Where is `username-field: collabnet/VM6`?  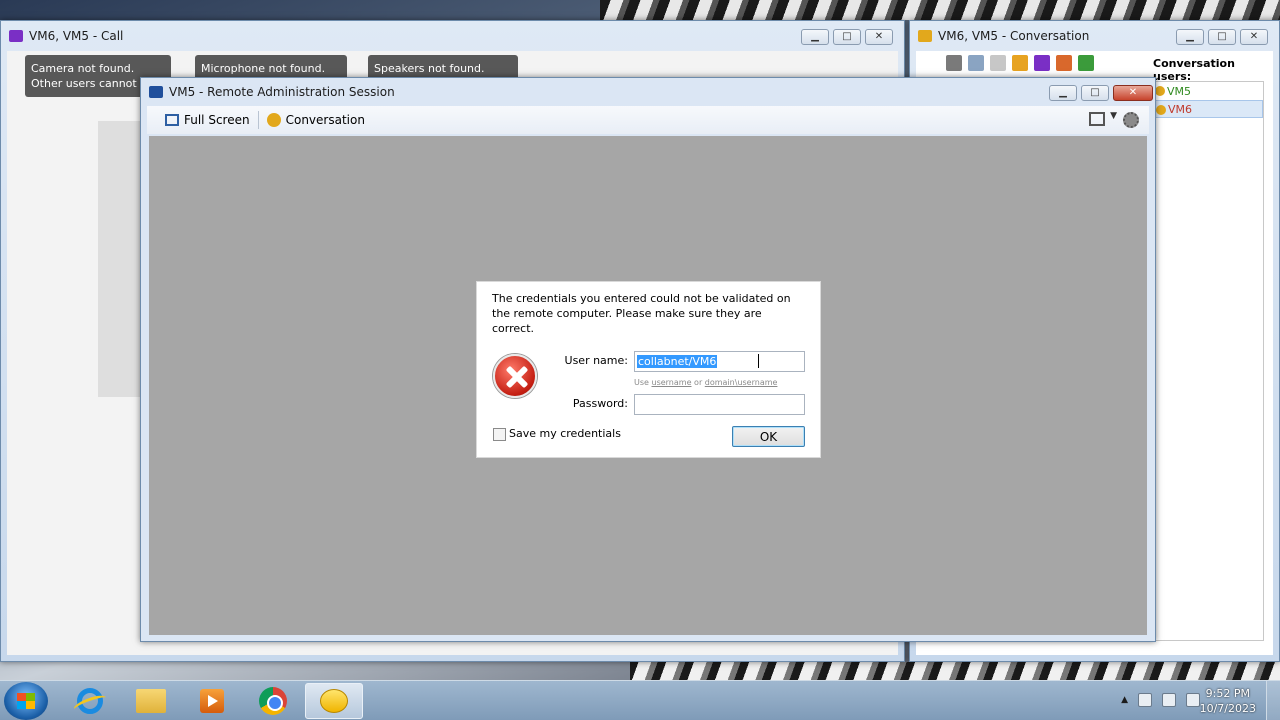 username-field: collabnet/VM6 is located at coordinates (719, 361).